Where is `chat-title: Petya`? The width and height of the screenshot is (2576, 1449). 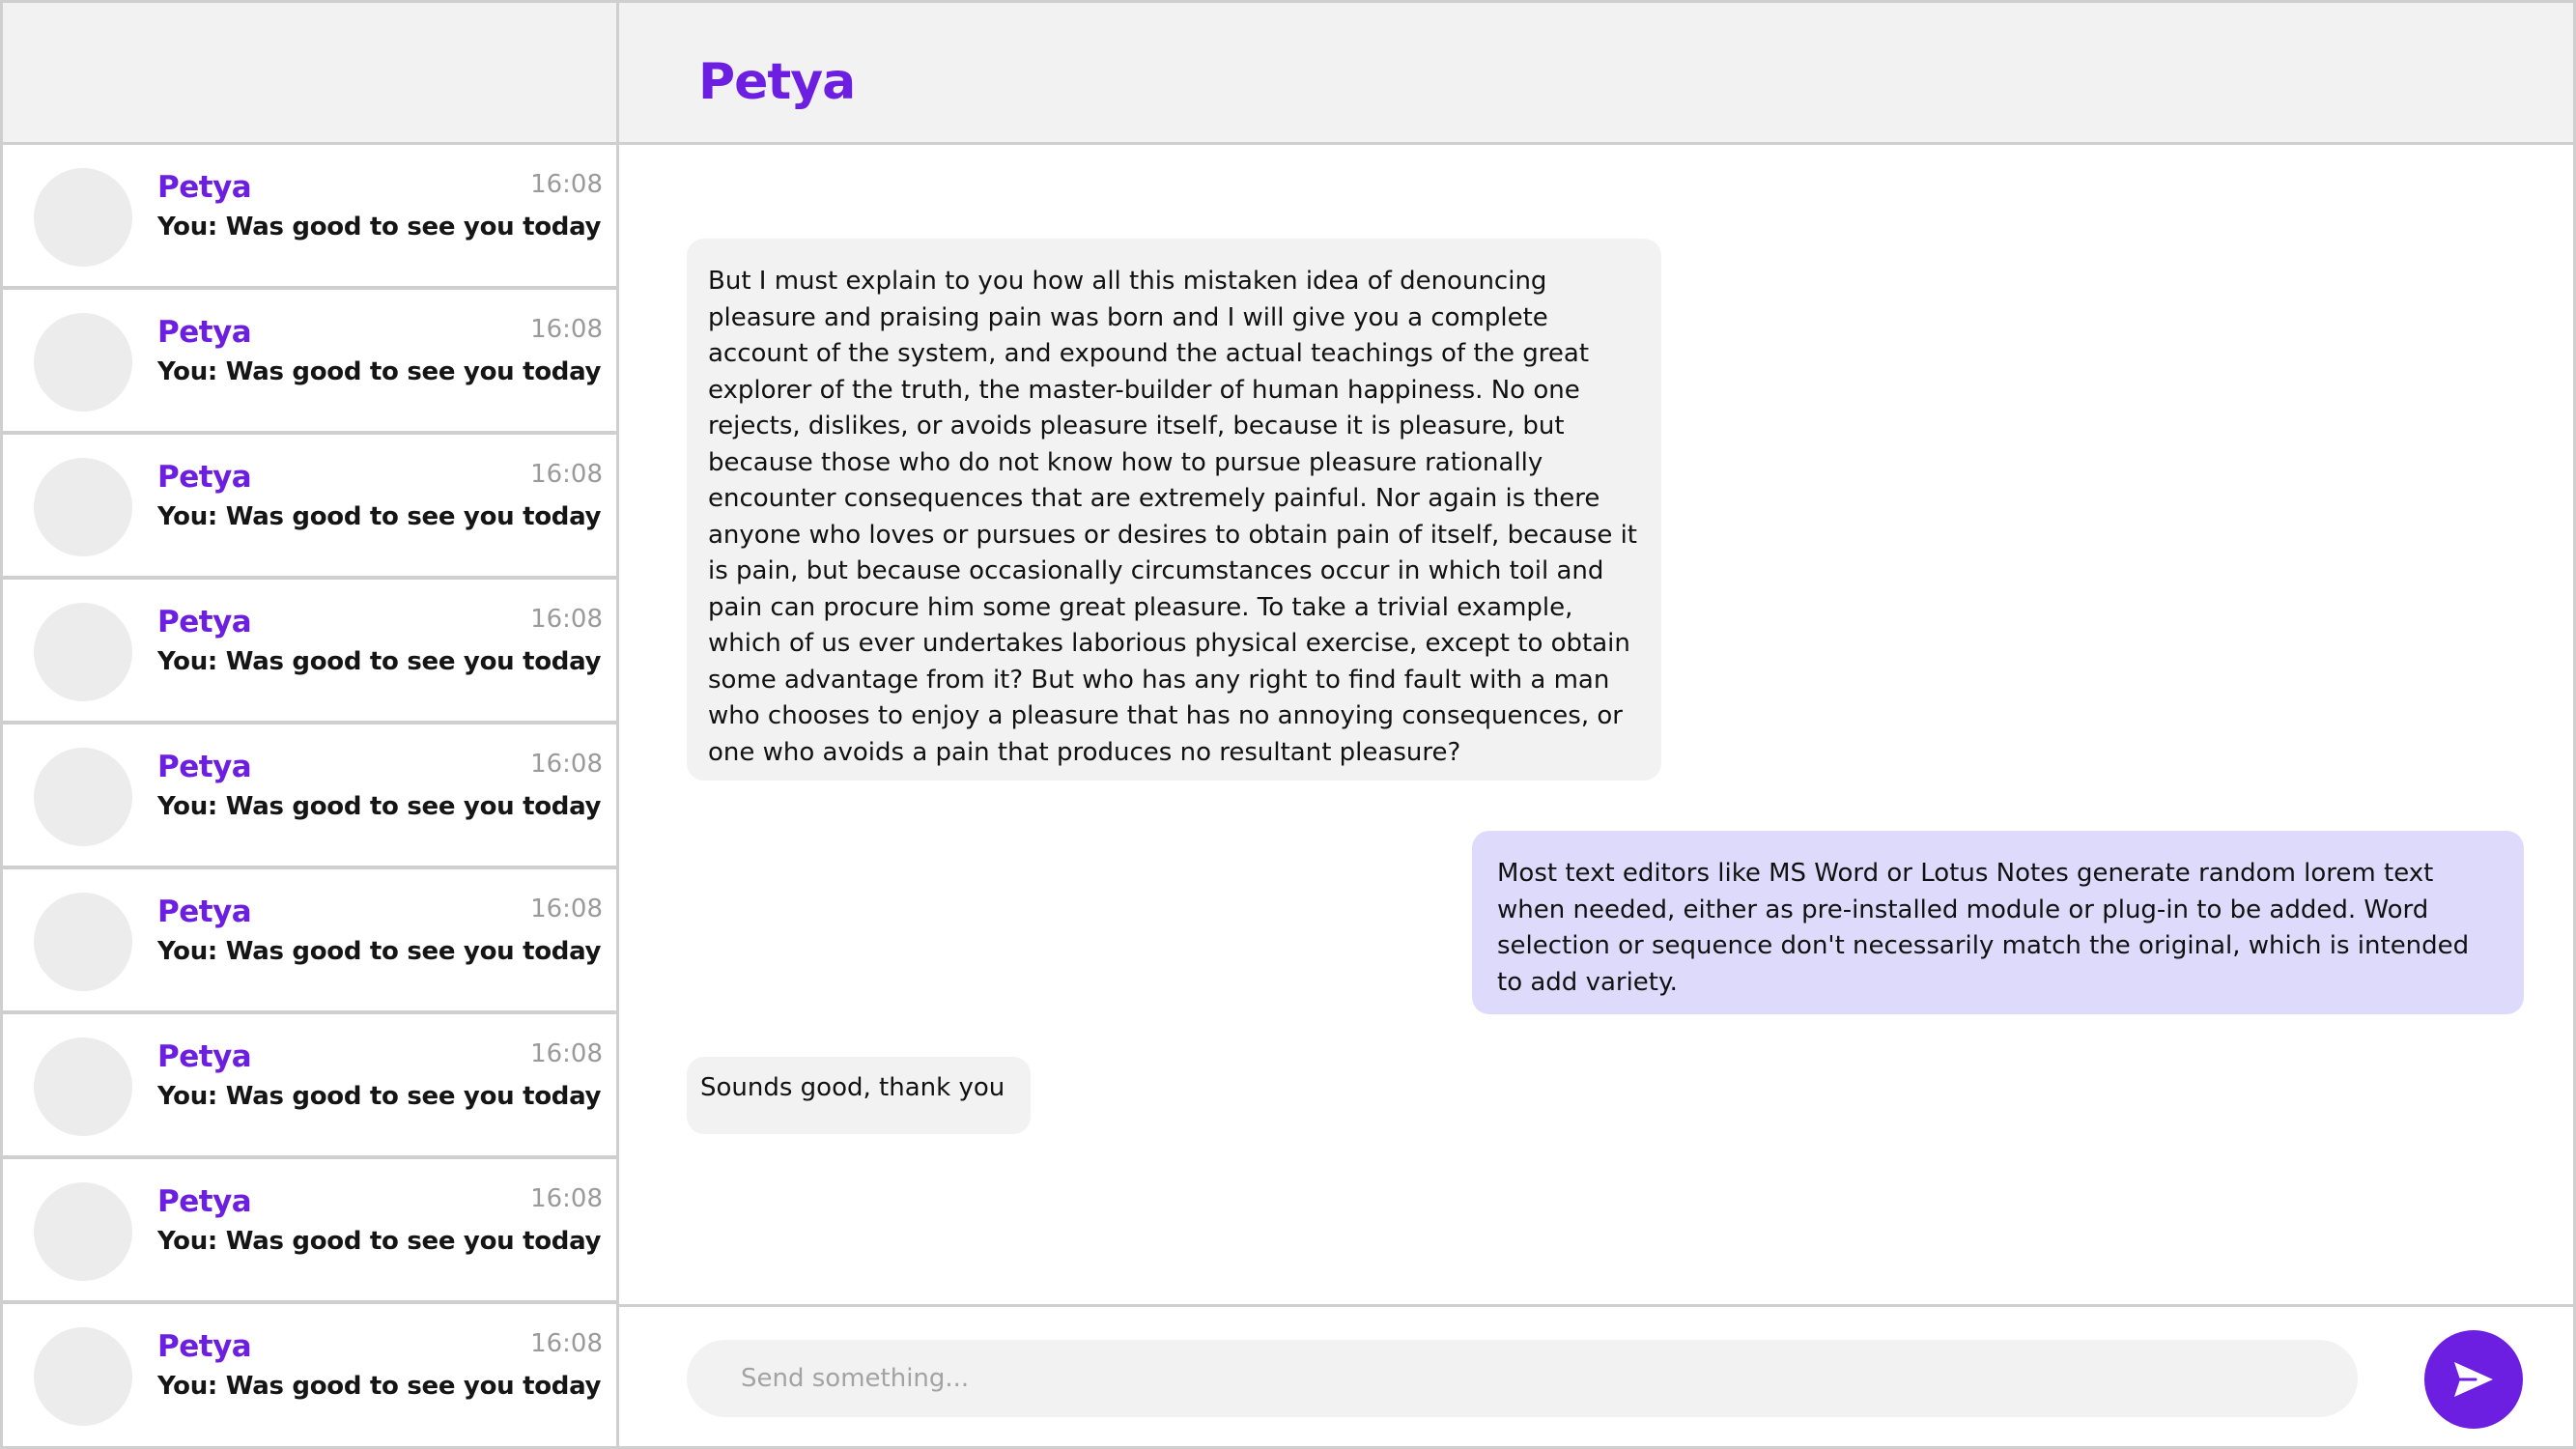
chat-title: Petya is located at coordinates (777, 82).